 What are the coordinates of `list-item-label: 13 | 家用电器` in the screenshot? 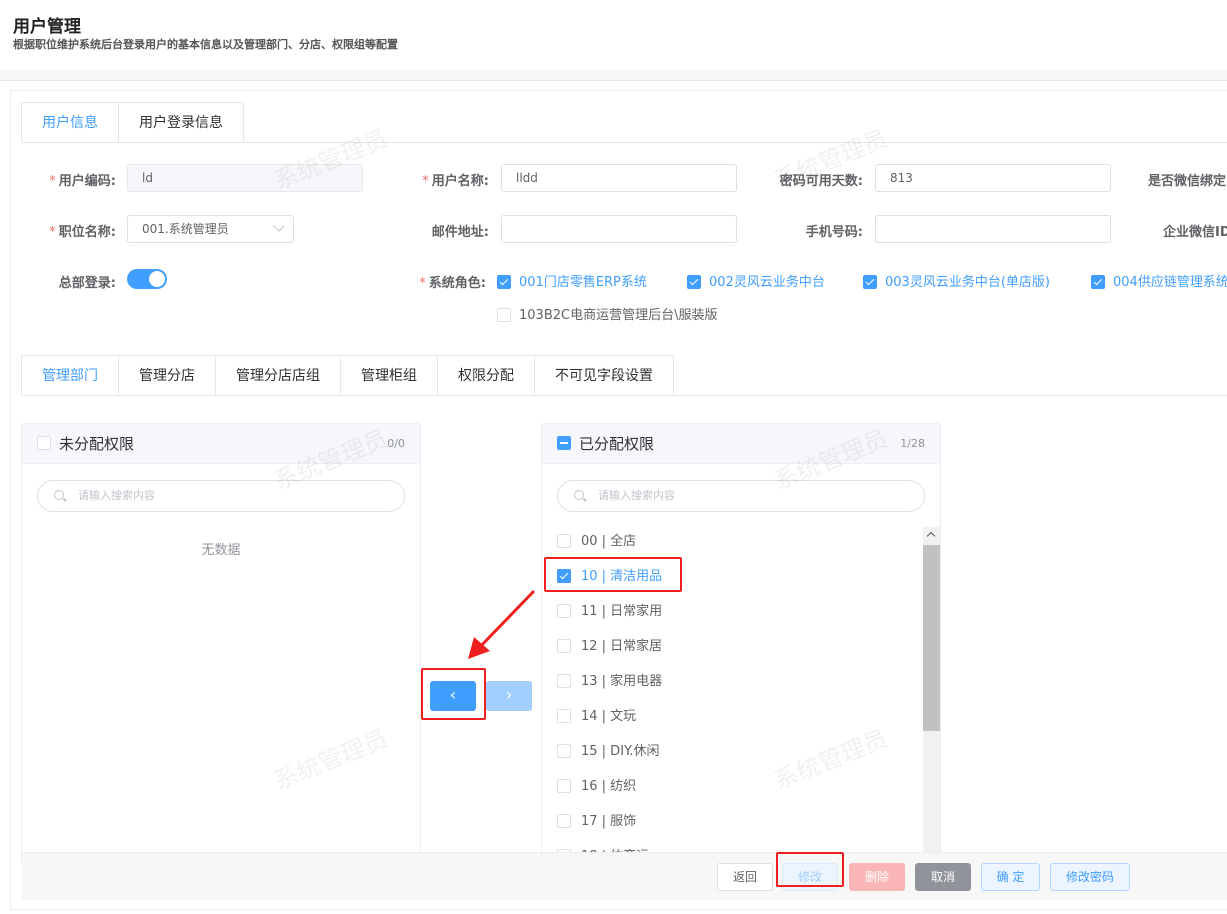 It's located at (622, 681).